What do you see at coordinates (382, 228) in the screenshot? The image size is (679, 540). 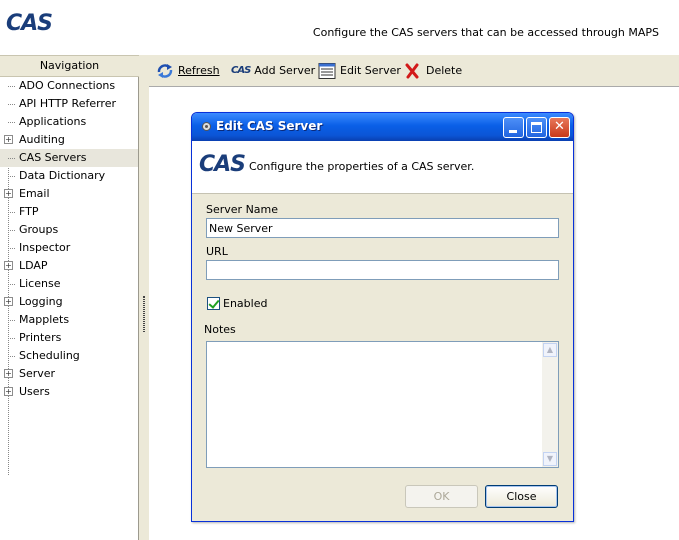 I see `server-name-input` at bounding box center [382, 228].